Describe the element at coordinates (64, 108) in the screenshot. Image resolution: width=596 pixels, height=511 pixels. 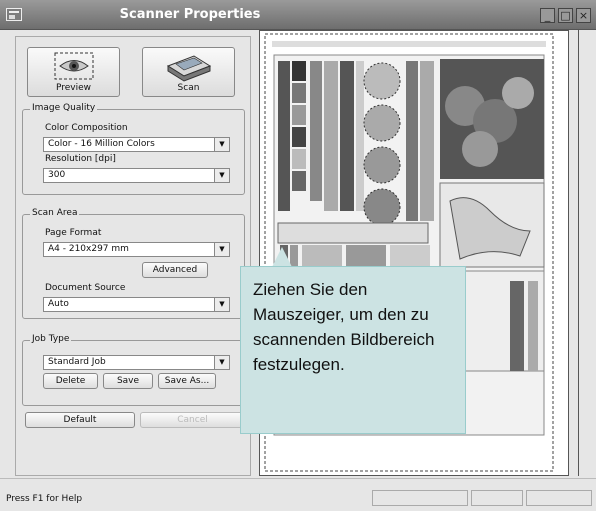
I see `image-quality-label: Image Quality` at that location.